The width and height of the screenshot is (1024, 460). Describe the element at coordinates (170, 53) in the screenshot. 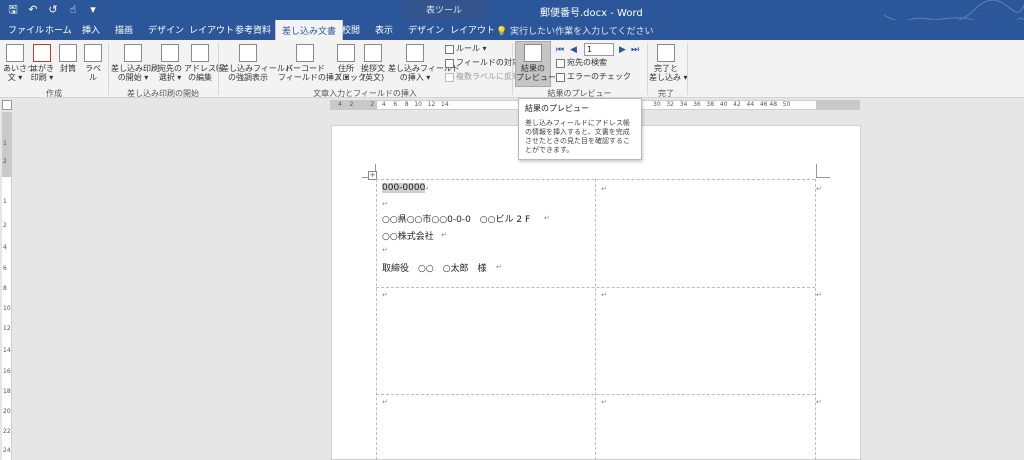

I see `recipients-icon` at that location.